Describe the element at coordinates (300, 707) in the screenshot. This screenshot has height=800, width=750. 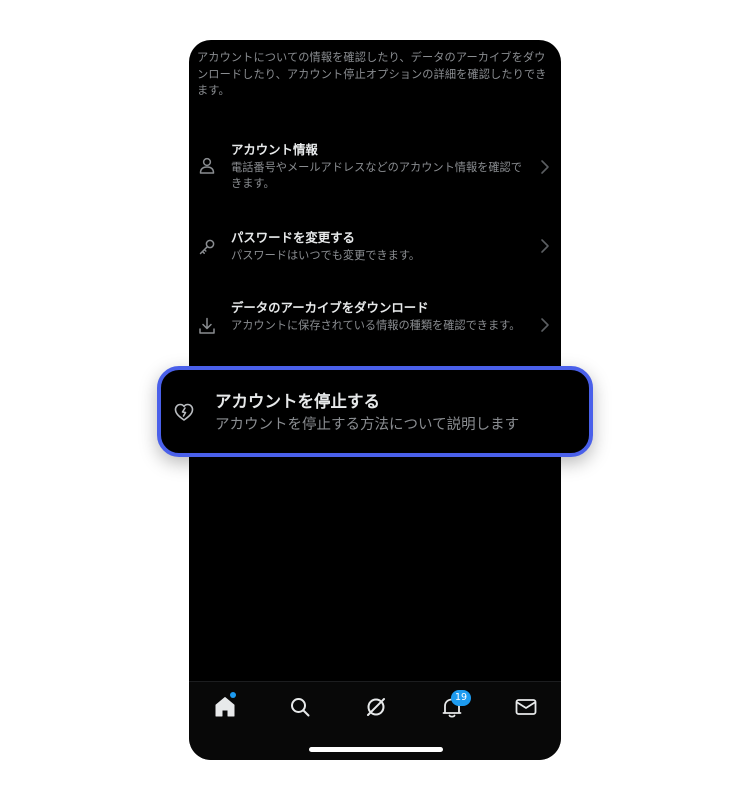
I see `search-icon` at that location.